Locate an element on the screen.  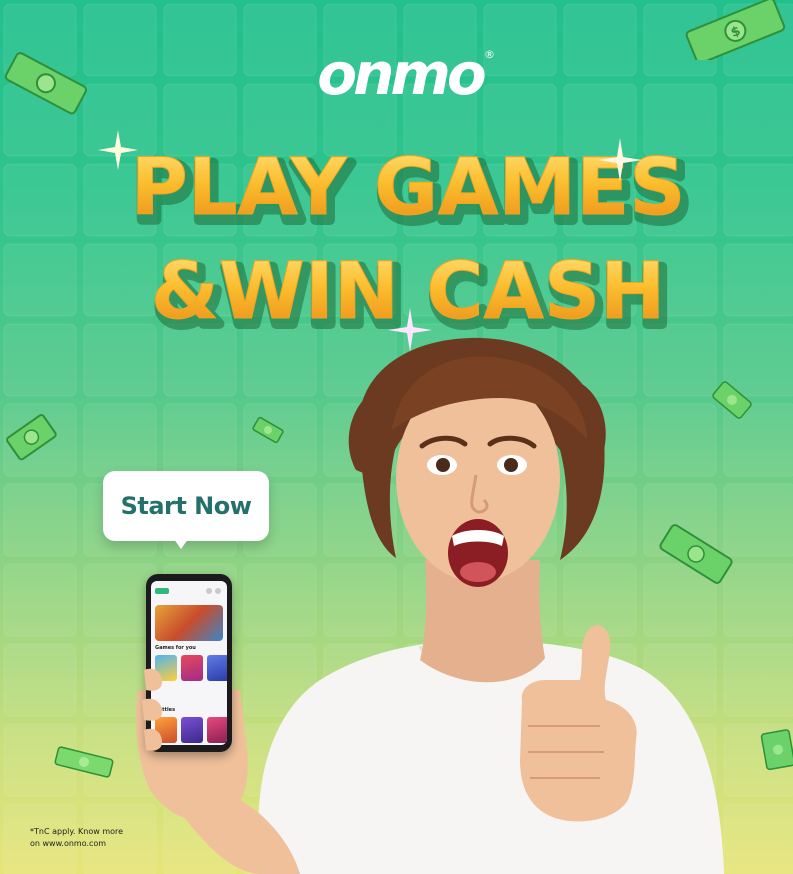
terms-disclaimer: *TnC apply. Know more on www.onmo.com is located at coordinates (100, 838).